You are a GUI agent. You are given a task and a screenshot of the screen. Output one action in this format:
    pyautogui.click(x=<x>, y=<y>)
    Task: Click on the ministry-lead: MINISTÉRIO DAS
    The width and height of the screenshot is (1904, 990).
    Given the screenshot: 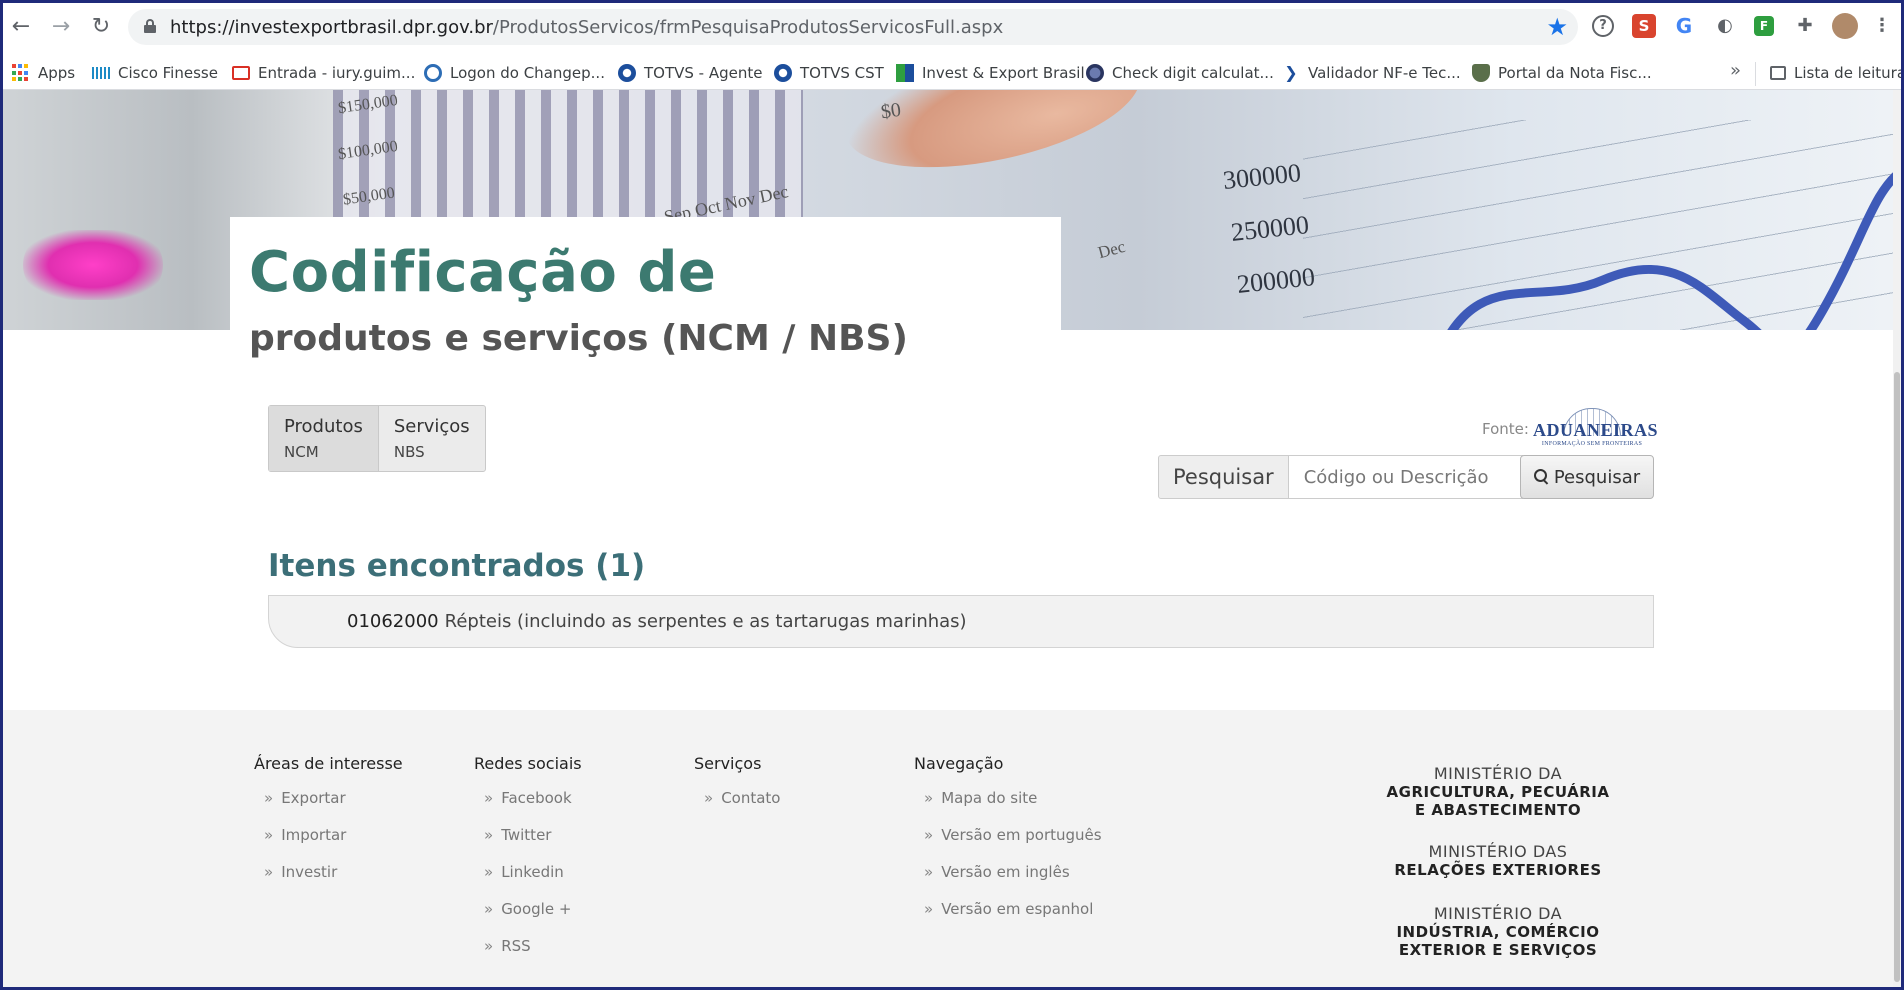 What is the action you would take?
    pyautogui.click(x=1498, y=851)
    